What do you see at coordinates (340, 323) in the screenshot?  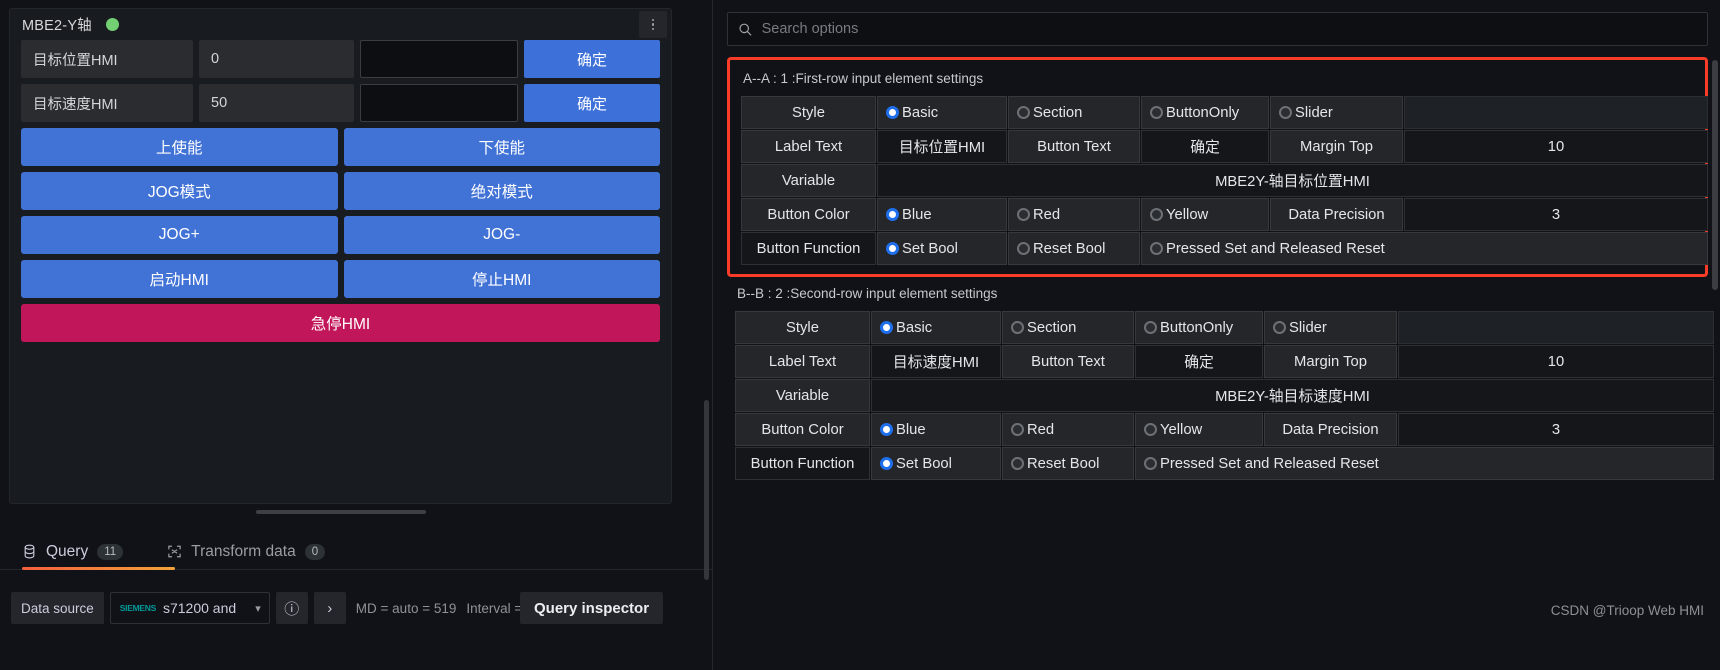 I see `button-emergency-stop: 急停HMI` at bounding box center [340, 323].